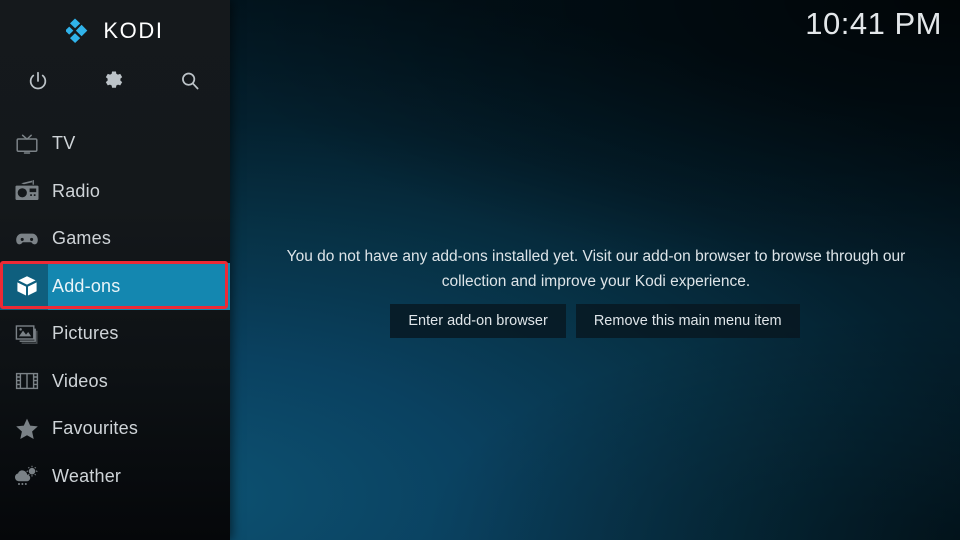 The height and width of the screenshot is (540, 960). I want to click on sidebar-item-add-ons: Add-ons, so click(115, 286).